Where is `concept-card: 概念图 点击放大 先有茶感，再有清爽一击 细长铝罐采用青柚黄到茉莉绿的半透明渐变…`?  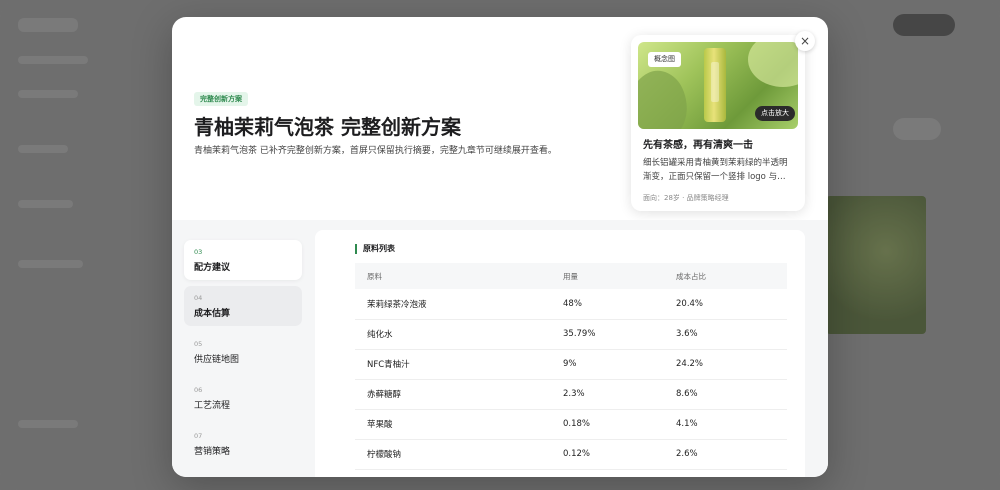 concept-card: 概念图 点击放大 先有茶感，再有清爽一击 细长铝罐采用青柚黄到茉莉绿的半透明渐变… is located at coordinates (718, 123).